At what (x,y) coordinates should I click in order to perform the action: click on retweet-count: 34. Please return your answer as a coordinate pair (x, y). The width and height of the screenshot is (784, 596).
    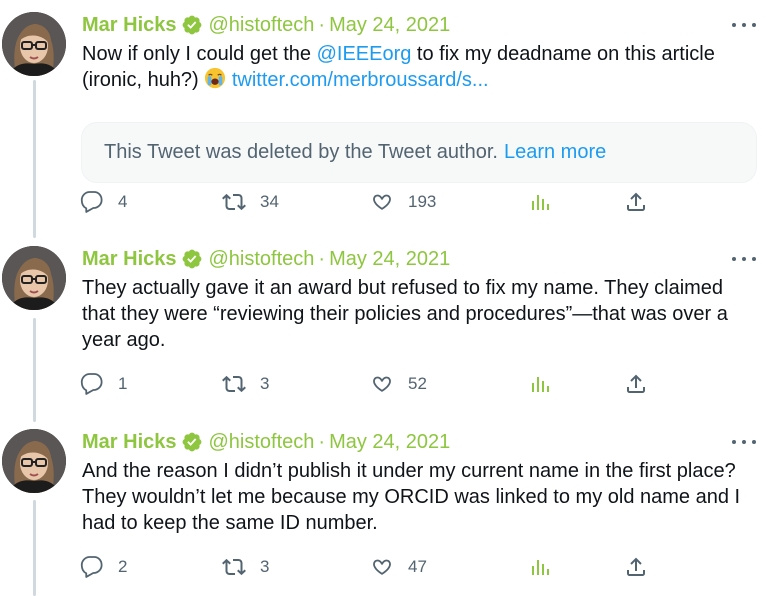
    Looking at the image, I should click on (269, 201).